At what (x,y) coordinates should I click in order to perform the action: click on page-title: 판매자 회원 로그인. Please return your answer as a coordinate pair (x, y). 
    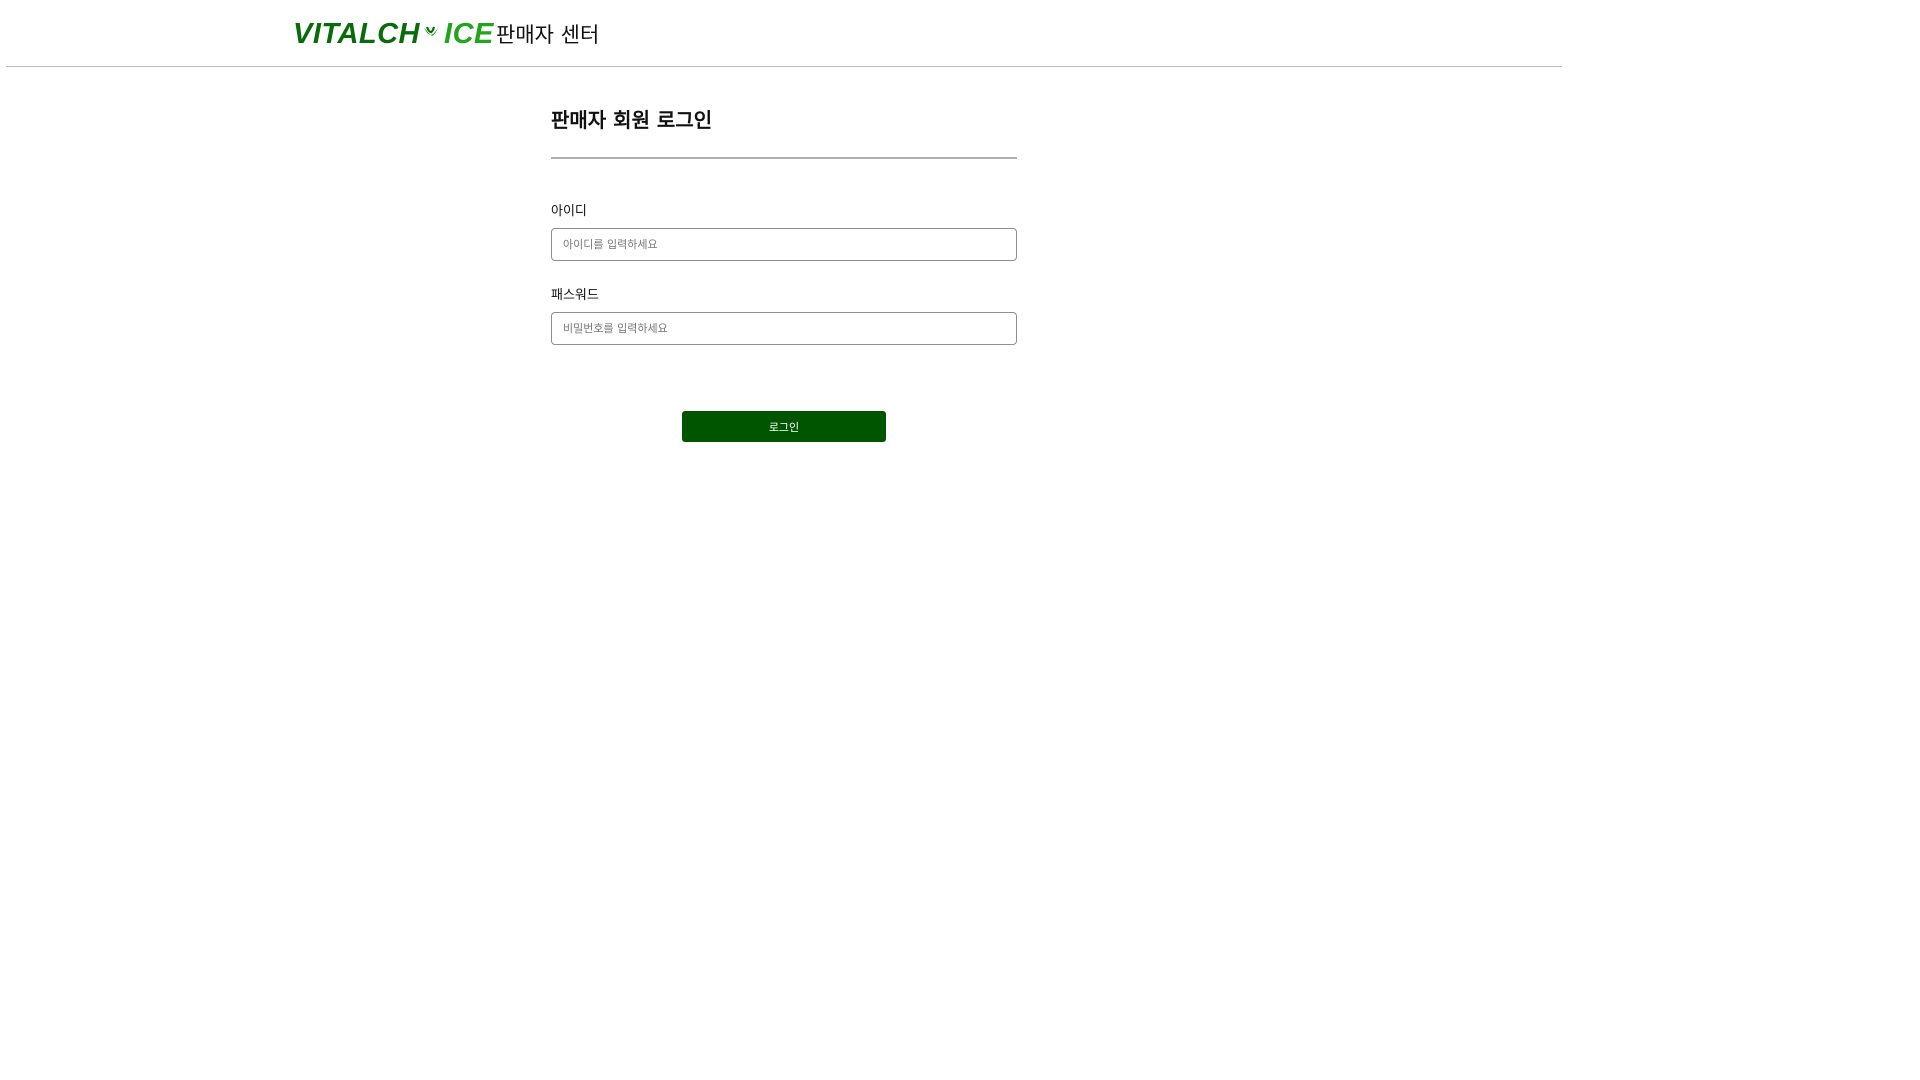
    Looking at the image, I should click on (784, 129).